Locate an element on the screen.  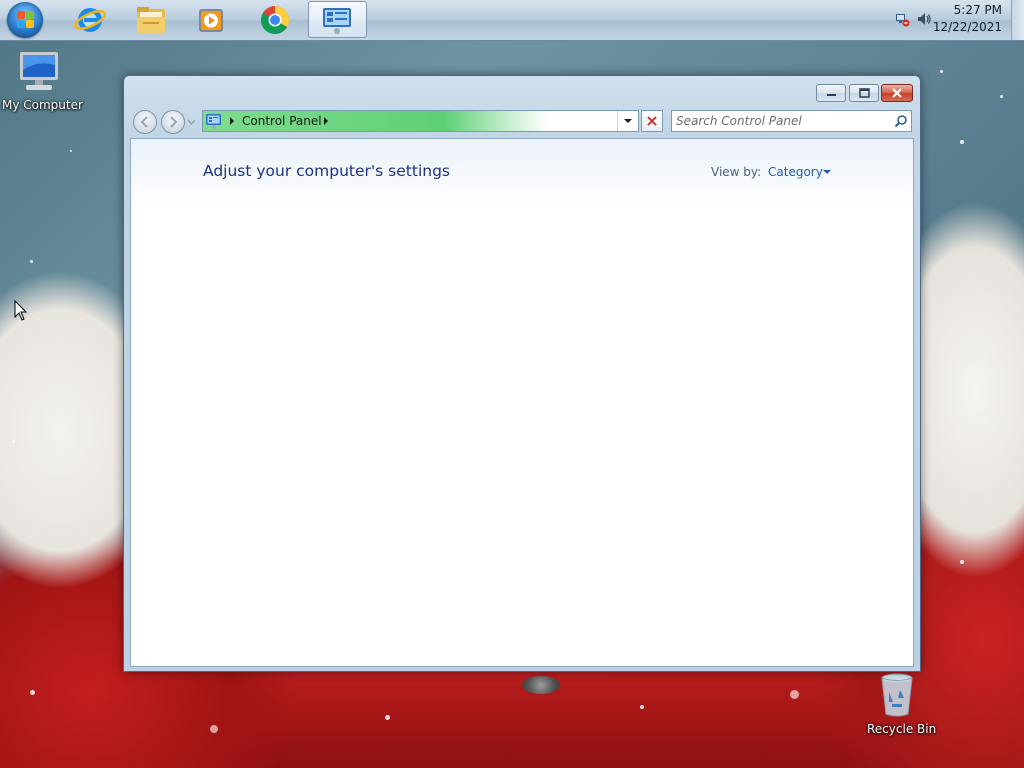
forward-button is located at coordinates (173, 122).